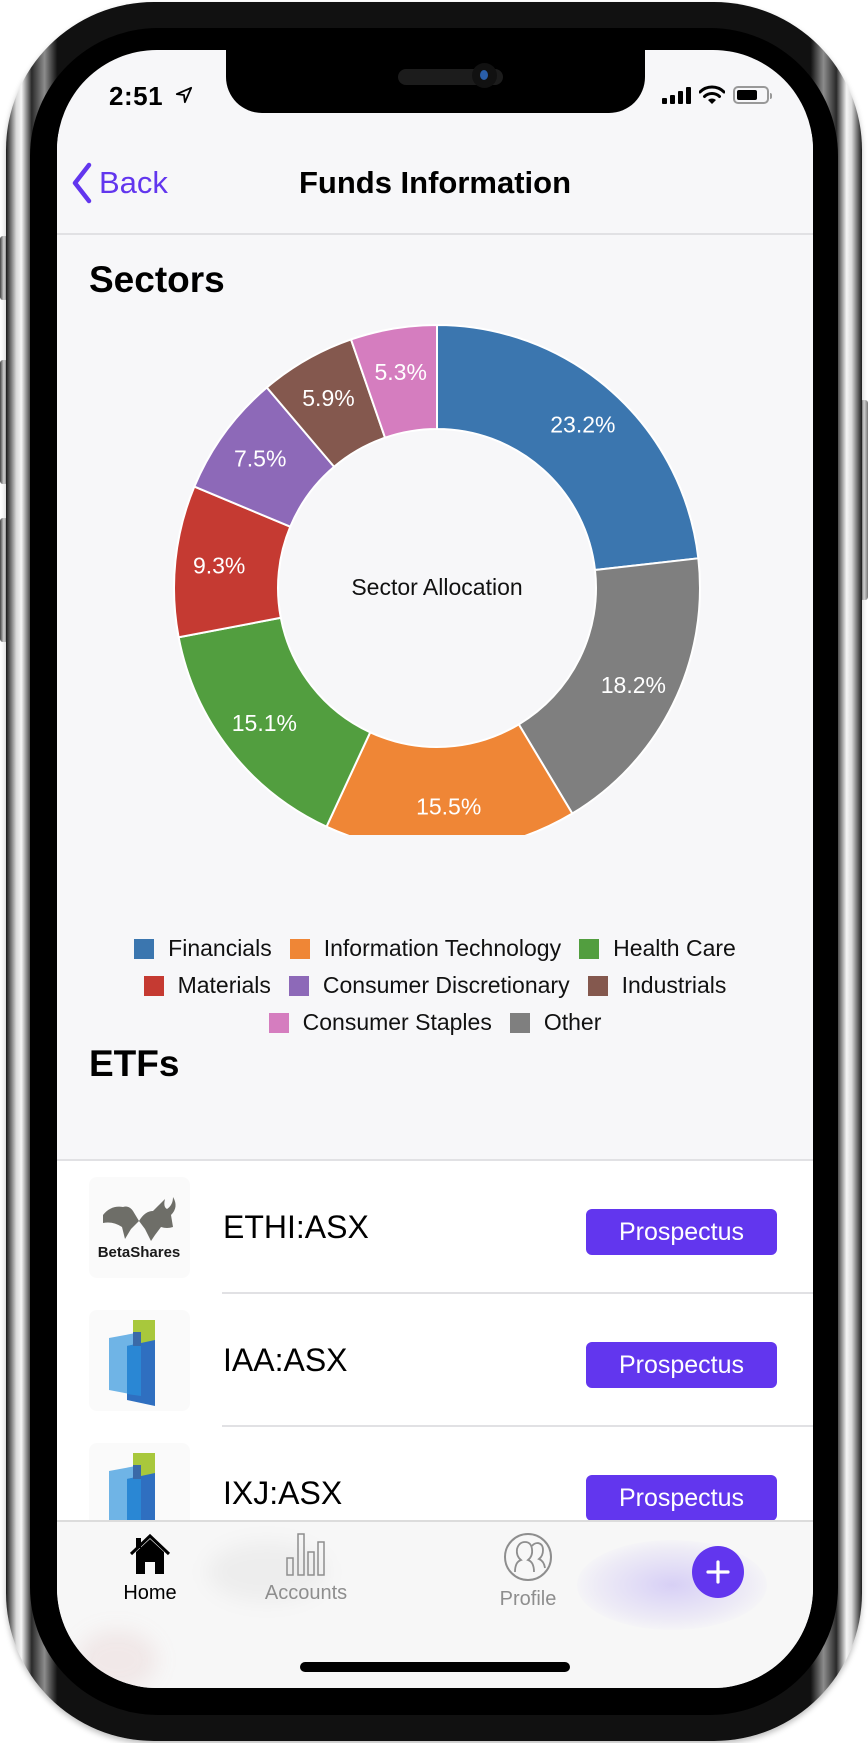  Describe the element at coordinates (572, 1022) in the screenshot. I see `legend-label: Other` at that location.